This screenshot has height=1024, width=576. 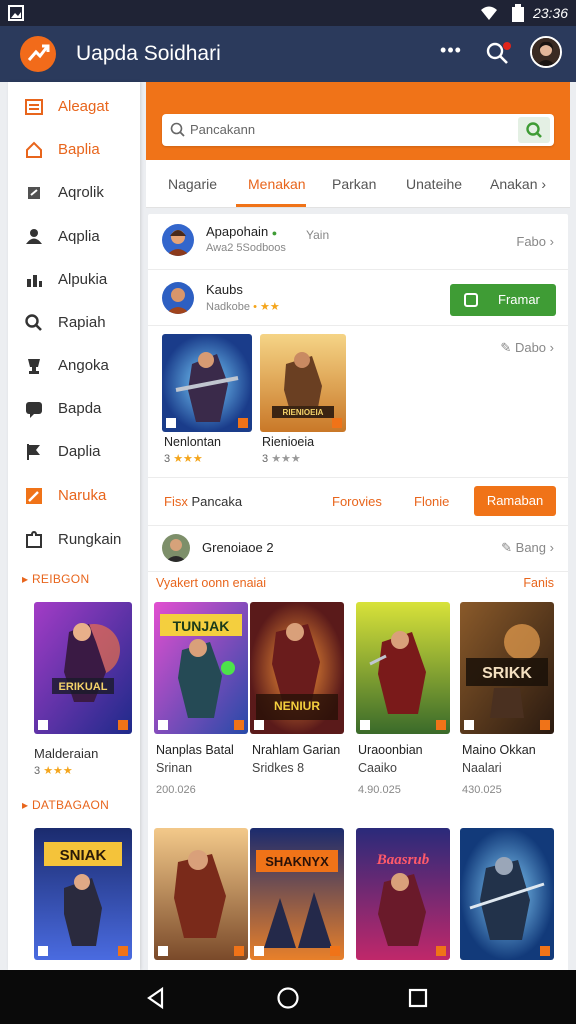 What do you see at coordinates (377, 768) in the screenshot?
I see `game-subtitle: Caaiko` at bounding box center [377, 768].